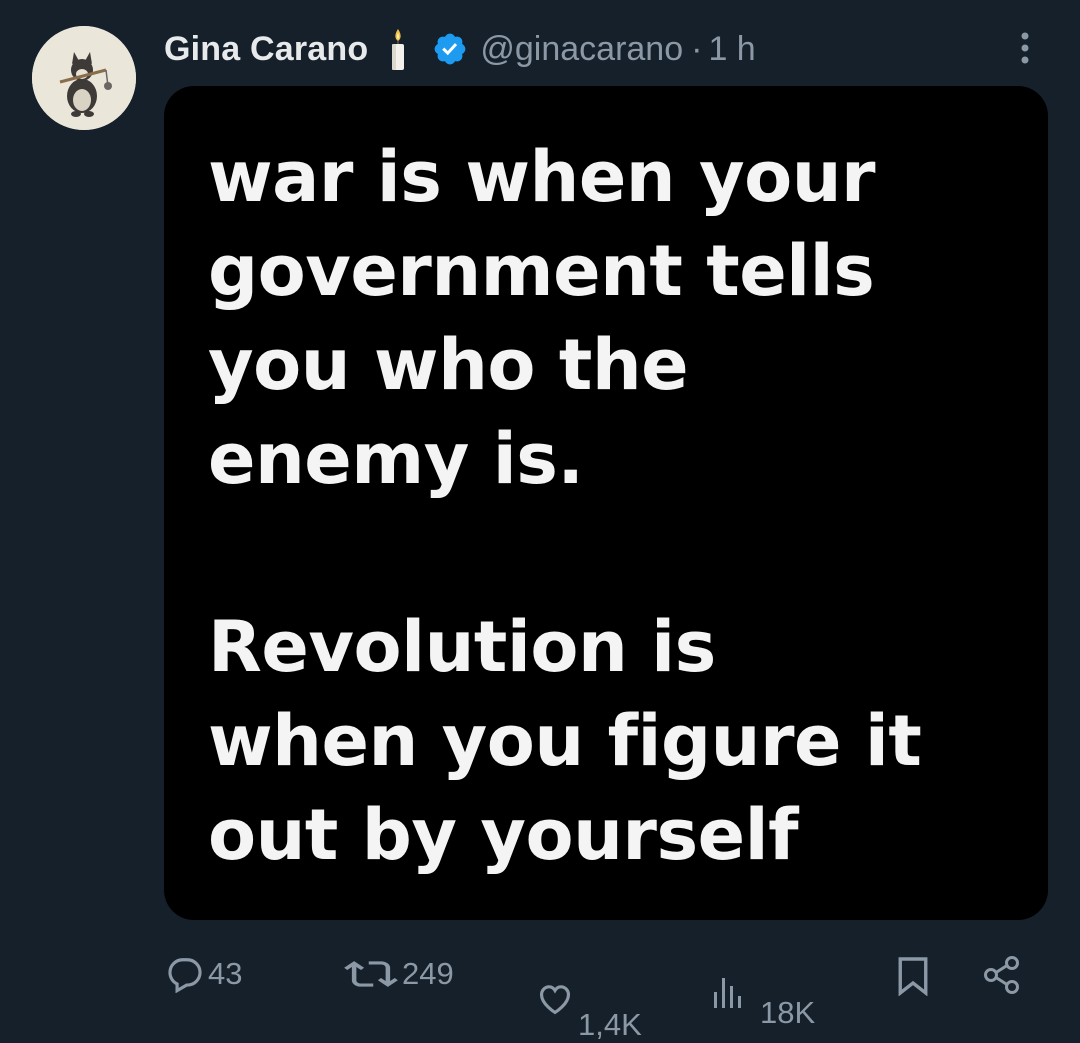  I want to click on views-count: 18K, so click(788, 1012).